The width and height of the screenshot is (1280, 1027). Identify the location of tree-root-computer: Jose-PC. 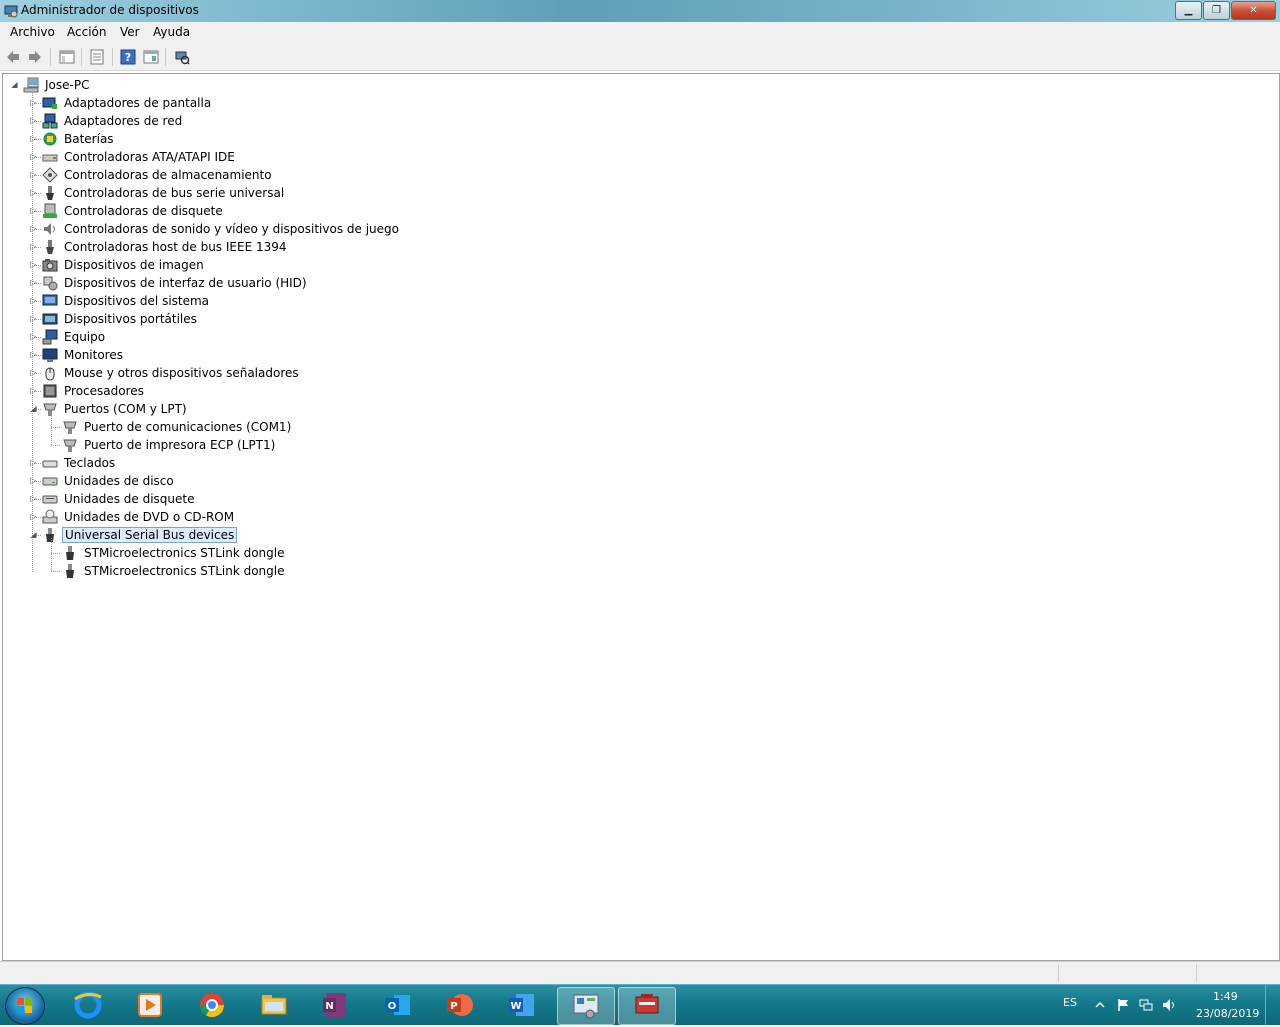
(57, 85).